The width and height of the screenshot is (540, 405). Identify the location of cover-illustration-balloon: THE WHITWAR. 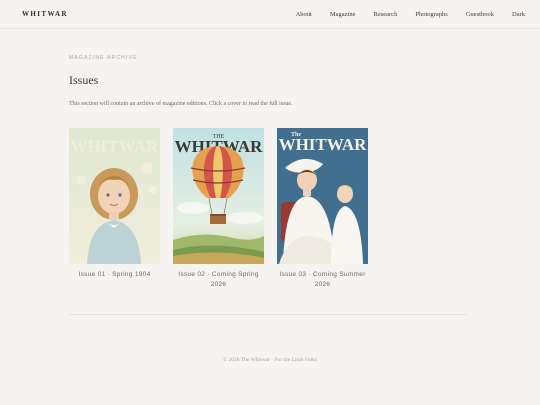
(218, 196).